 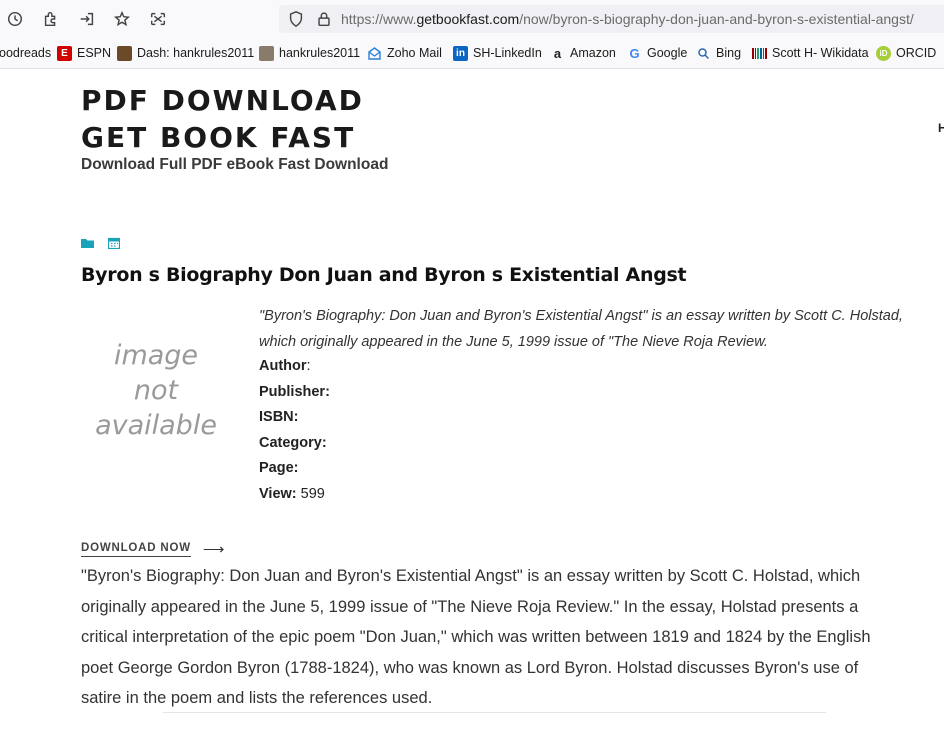 I want to click on screenshot-icon, so click(x=158, y=19).